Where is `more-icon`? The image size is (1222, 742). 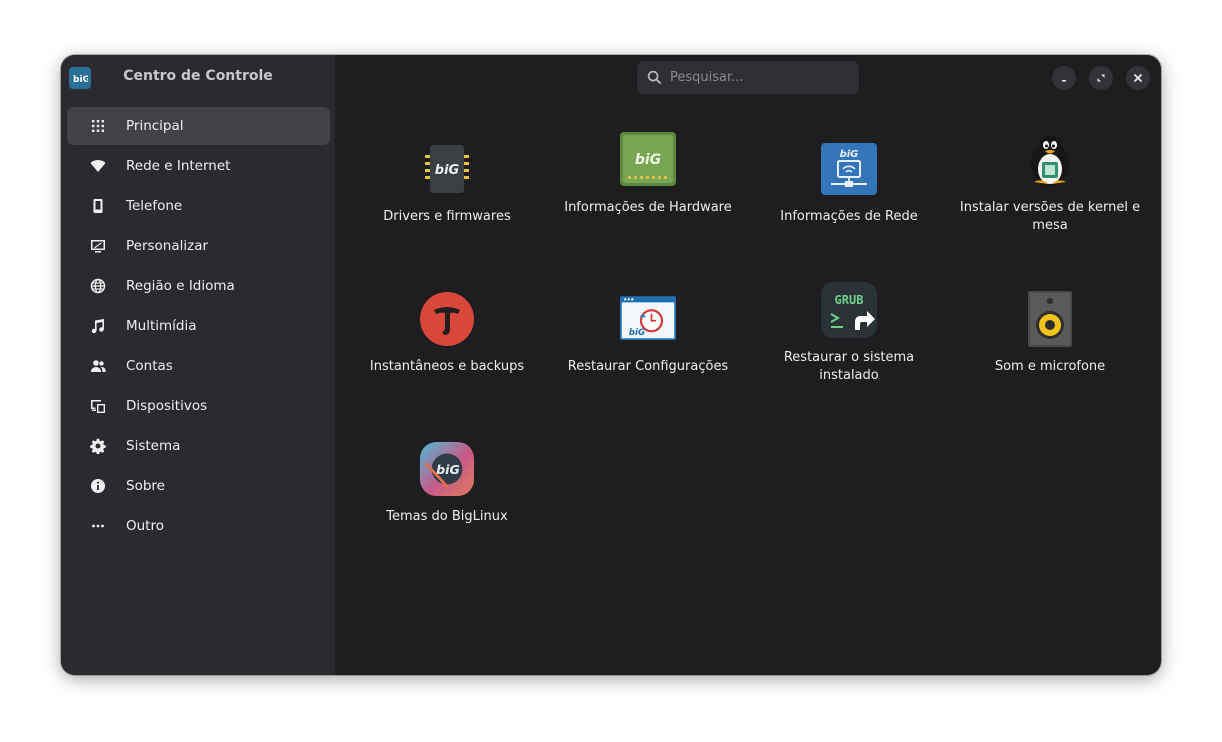 more-icon is located at coordinates (98, 526).